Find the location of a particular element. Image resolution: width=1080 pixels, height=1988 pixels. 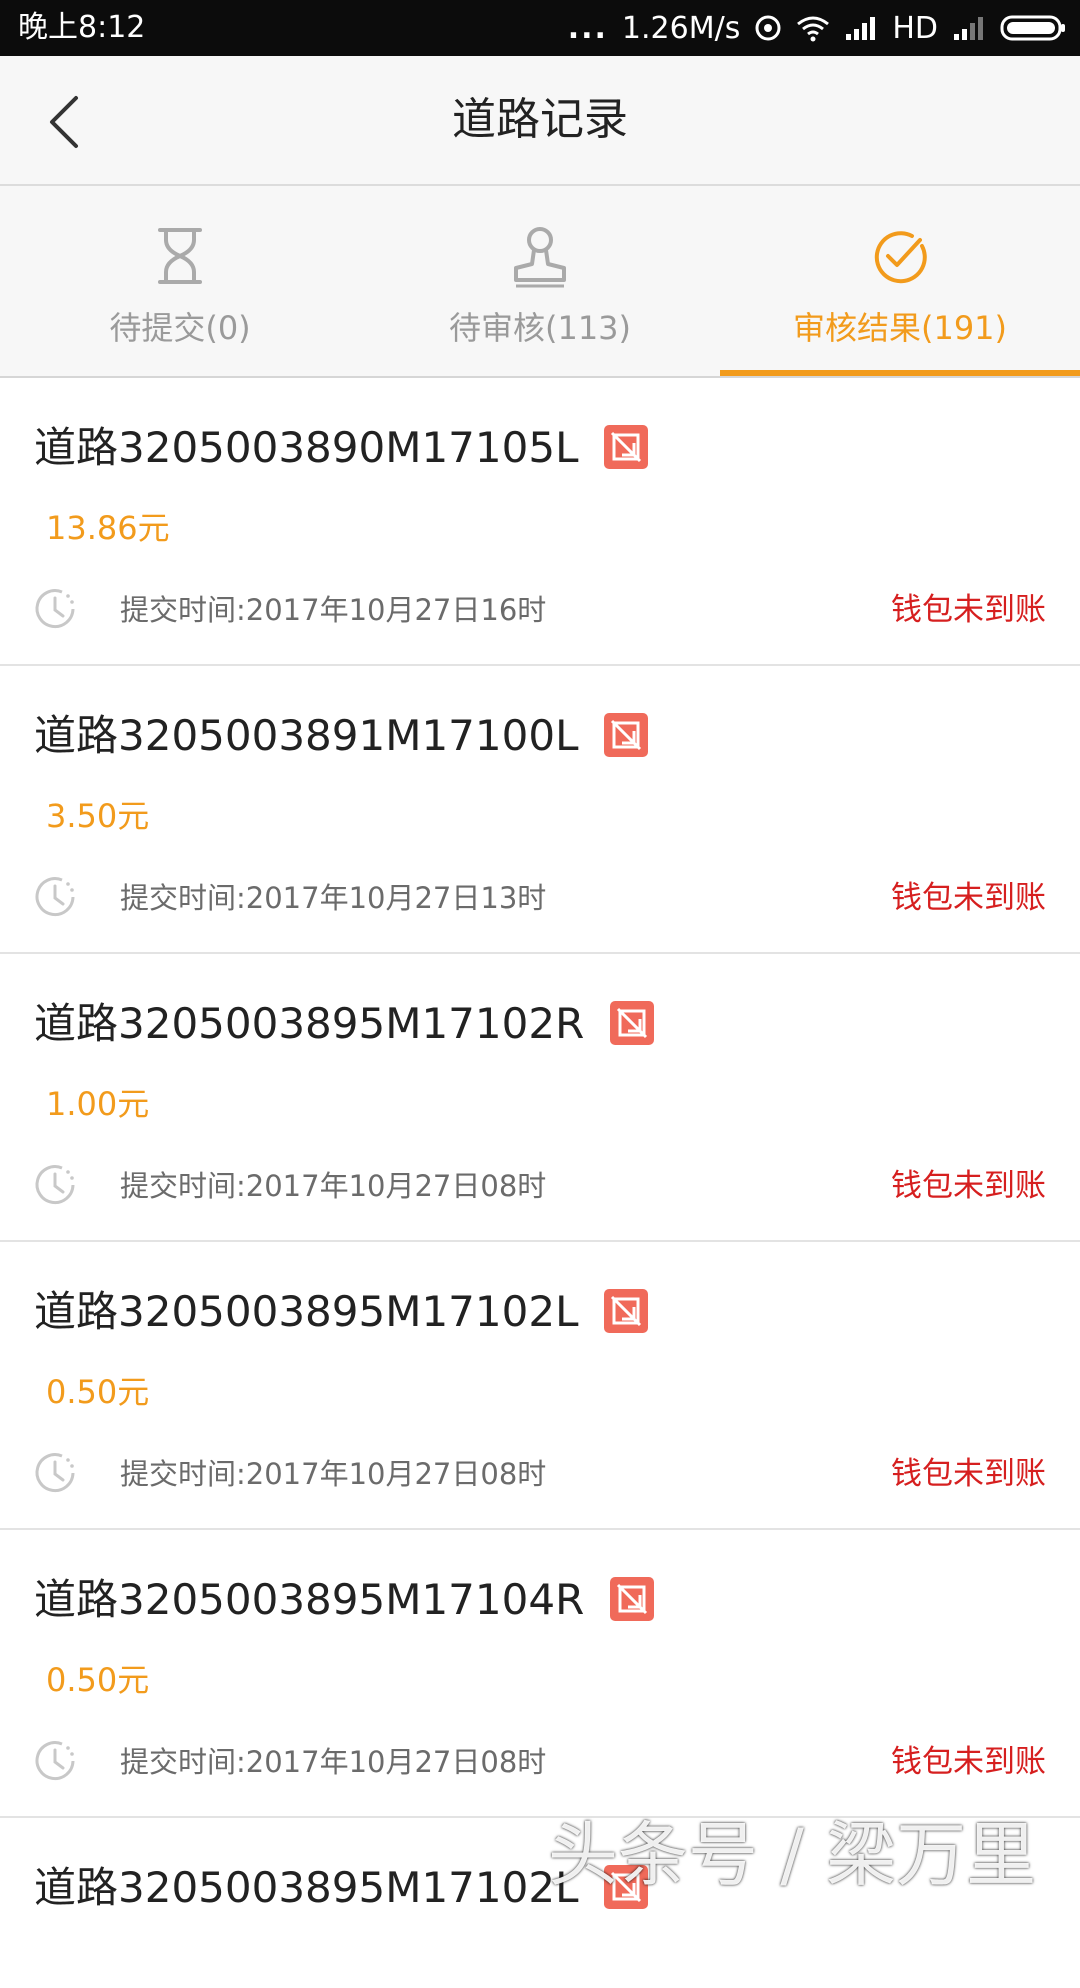

status-indicators: ... 1.26M/s HD is located at coordinates (817, 28).